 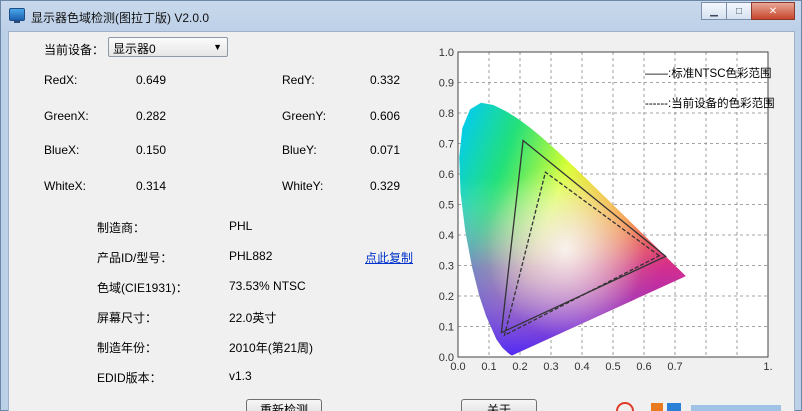 I want to click on white-y-value: 0.329, so click(x=385, y=186).